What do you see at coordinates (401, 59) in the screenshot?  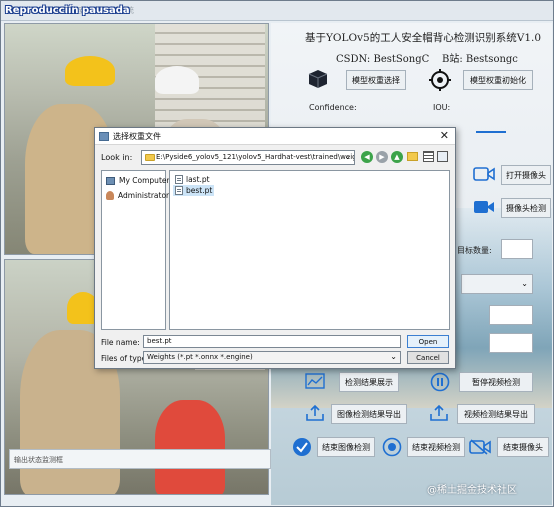 I see `csdn-value: BestSongC` at bounding box center [401, 59].